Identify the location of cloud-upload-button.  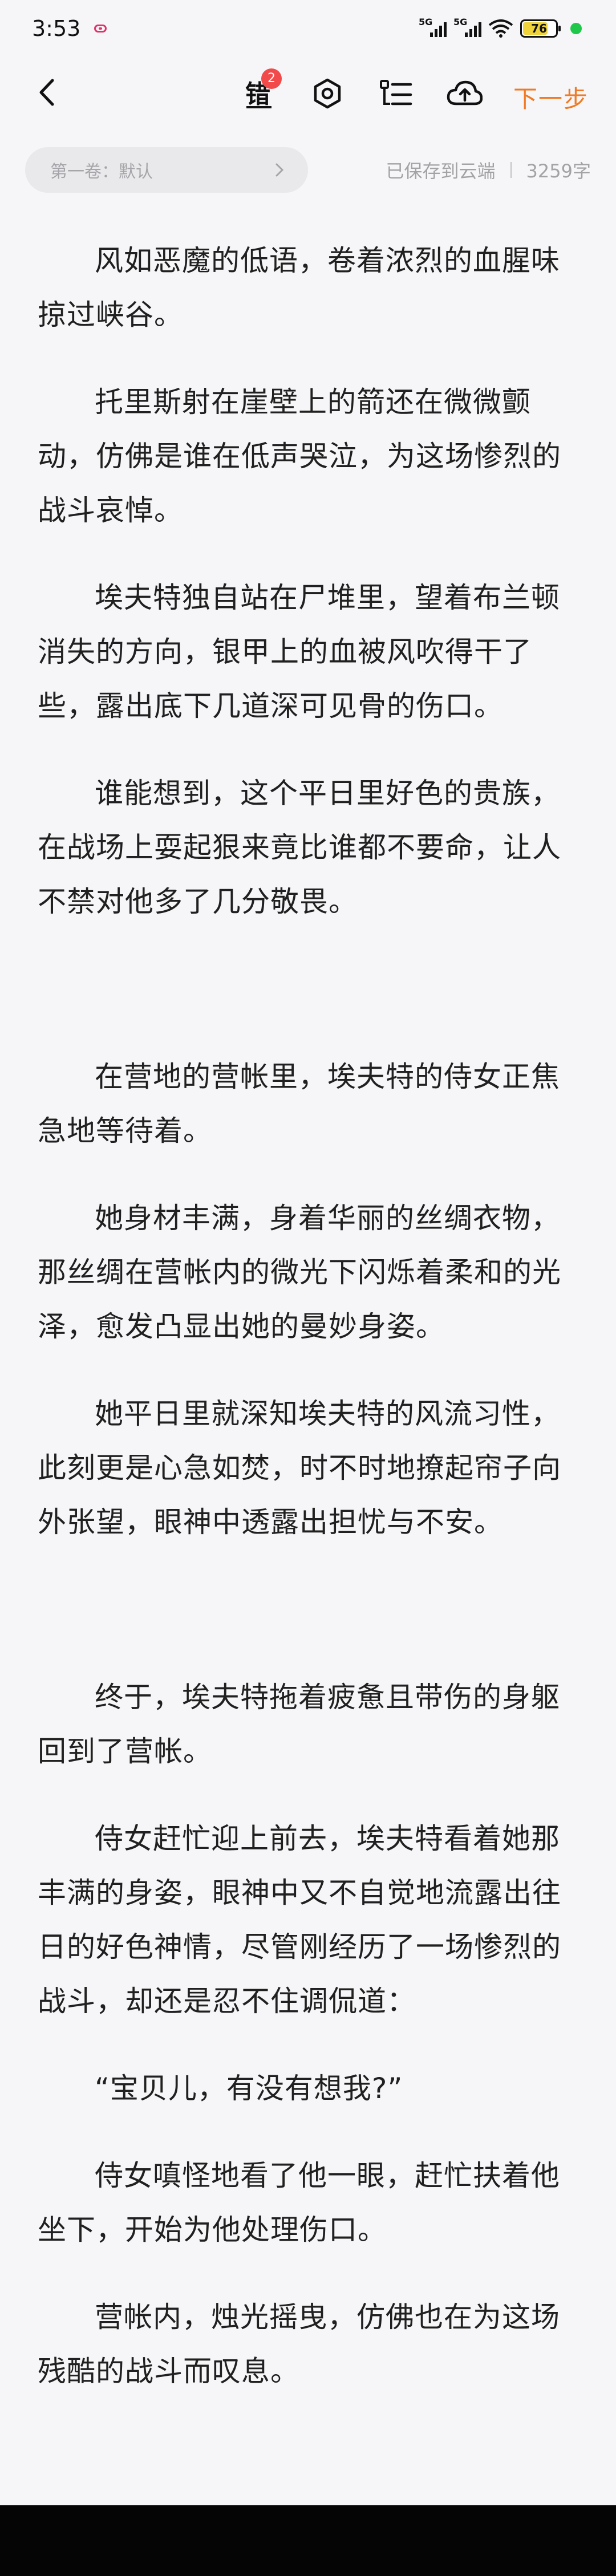
(465, 93).